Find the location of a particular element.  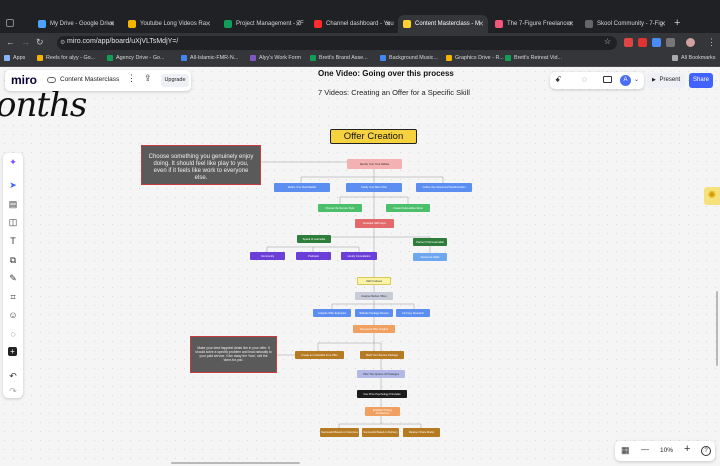

flowchart-node: Successful Based on Delivery is located at coordinates (380, 432).